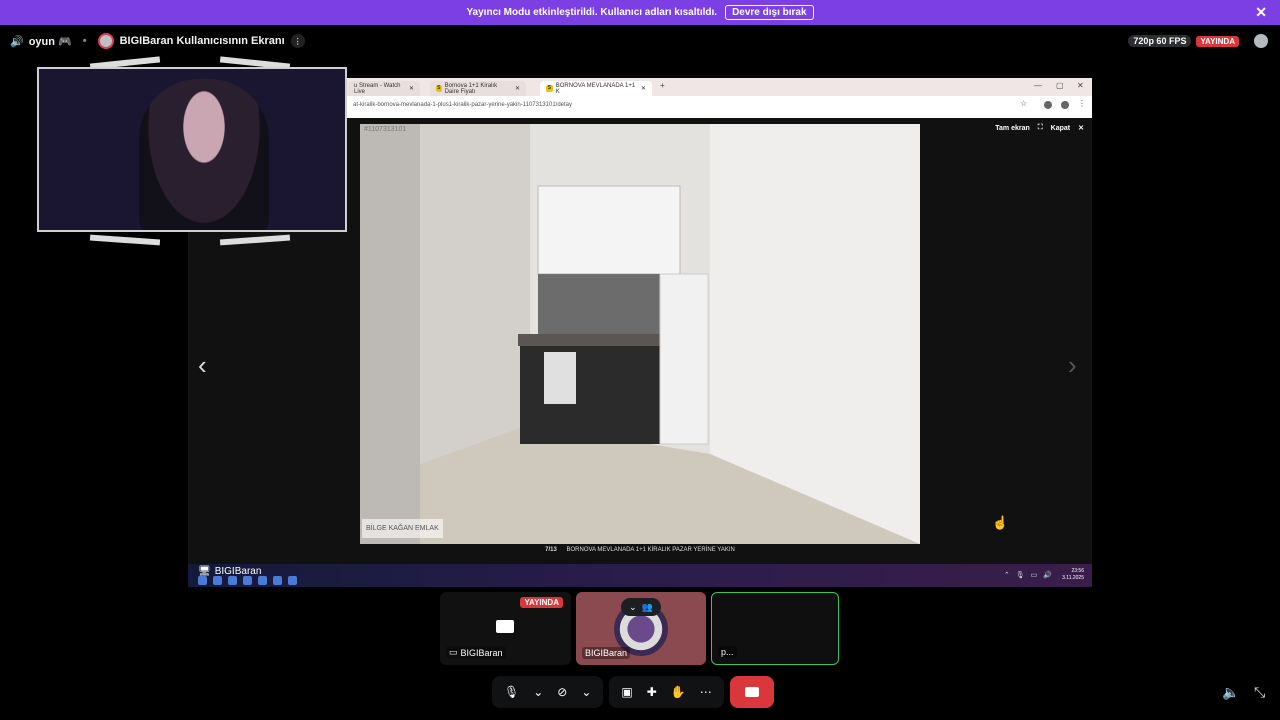 Image resolution: width=1280 pixels, height=720 pixels. Describe the element at coordinates (453, 652) in the screenshot. I see `screen-icon: ▭` at that location.